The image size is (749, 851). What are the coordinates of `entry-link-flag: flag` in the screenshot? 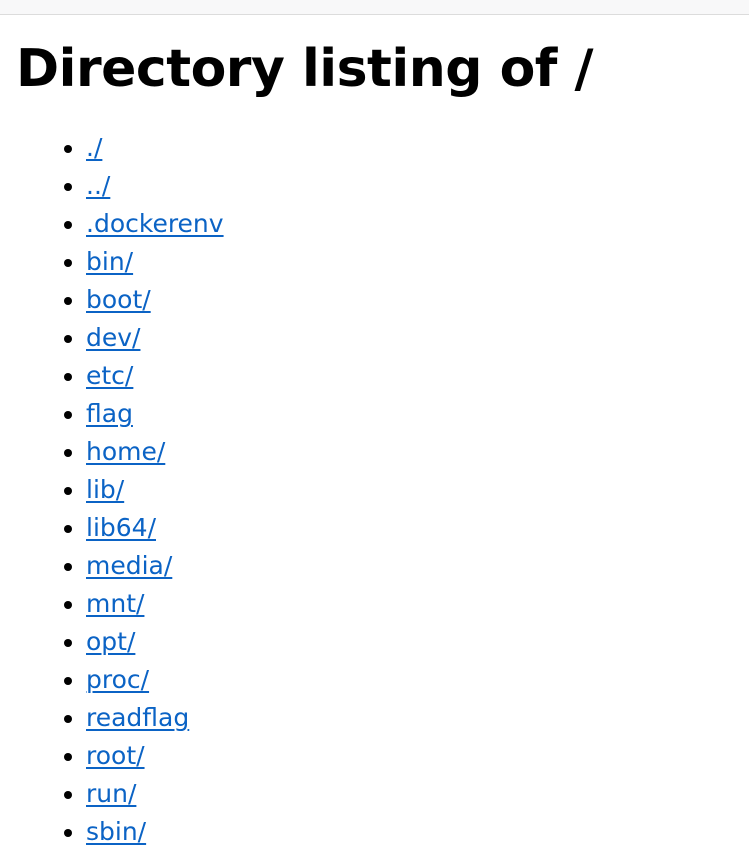 It's located at (109, 413).